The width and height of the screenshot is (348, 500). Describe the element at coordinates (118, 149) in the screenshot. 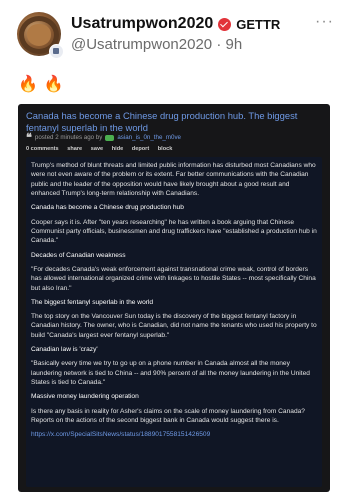

I see `hide-link: hide` at that location.